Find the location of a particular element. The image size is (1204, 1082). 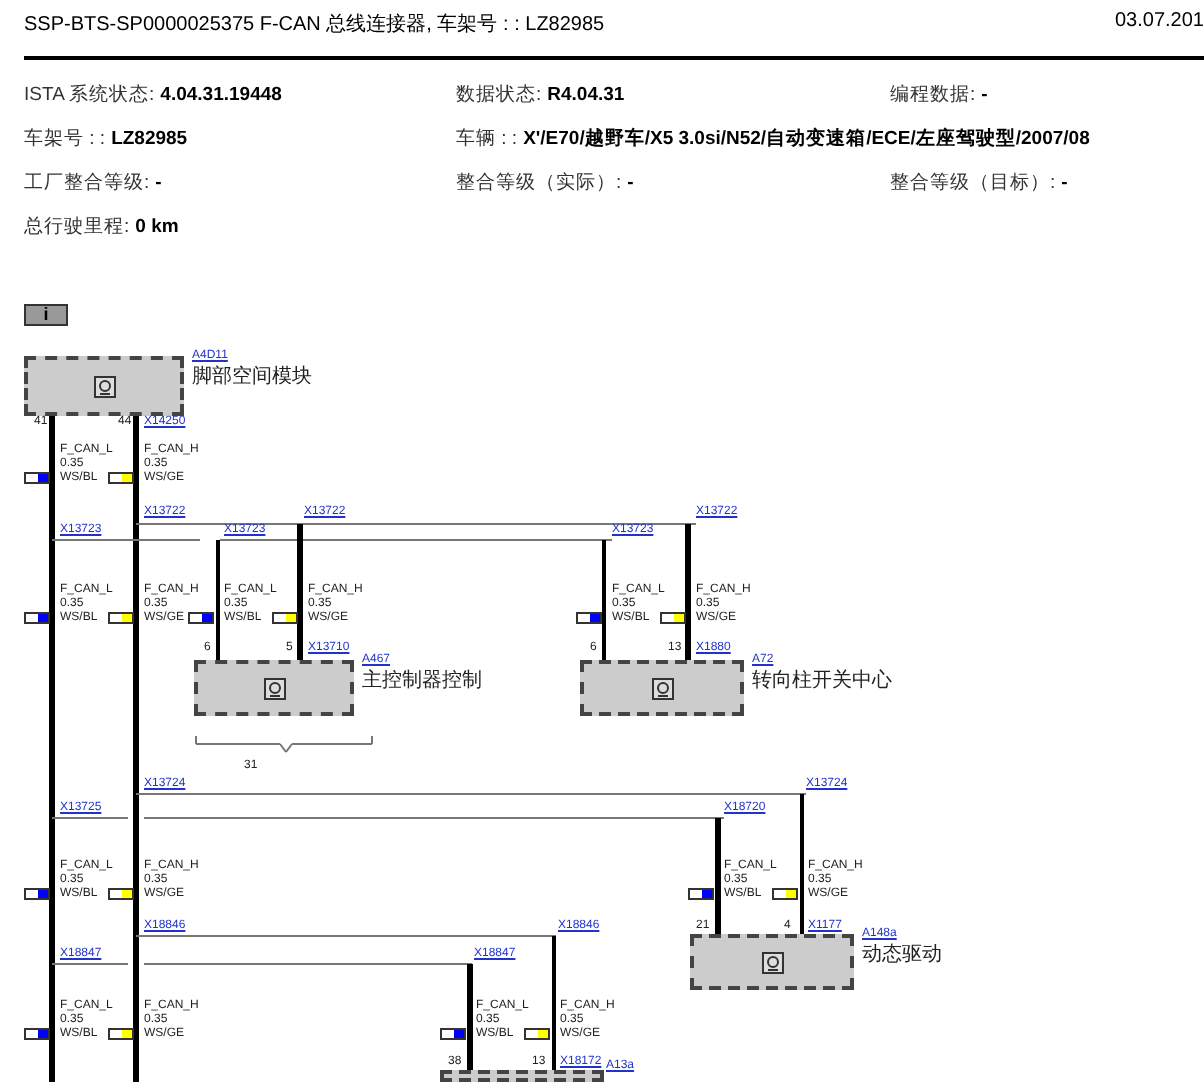

module-description: 脚部空间模块 is located at coordinates (252, 377).